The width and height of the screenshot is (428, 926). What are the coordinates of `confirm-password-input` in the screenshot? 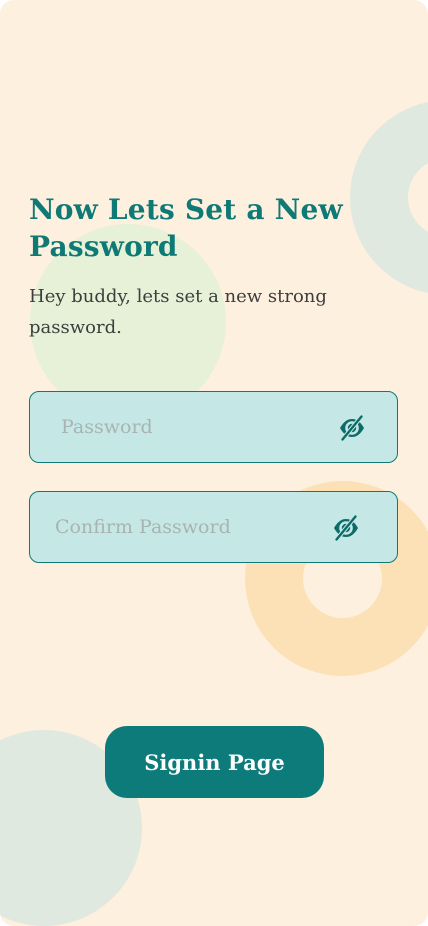 It's located at (178, 527).